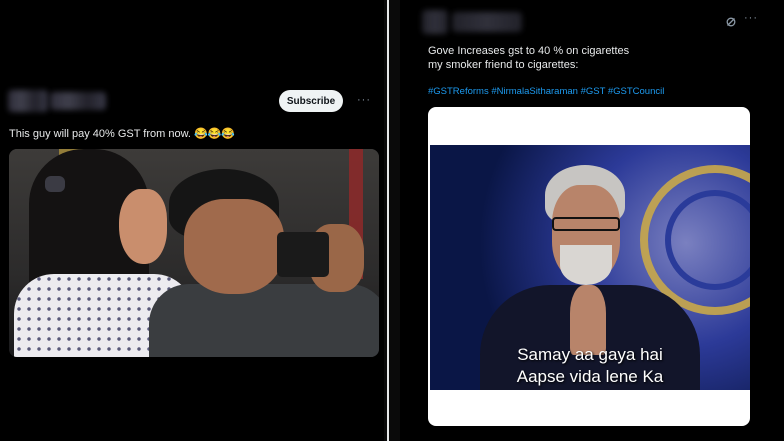  I want to click on divider, so click(392, 220).